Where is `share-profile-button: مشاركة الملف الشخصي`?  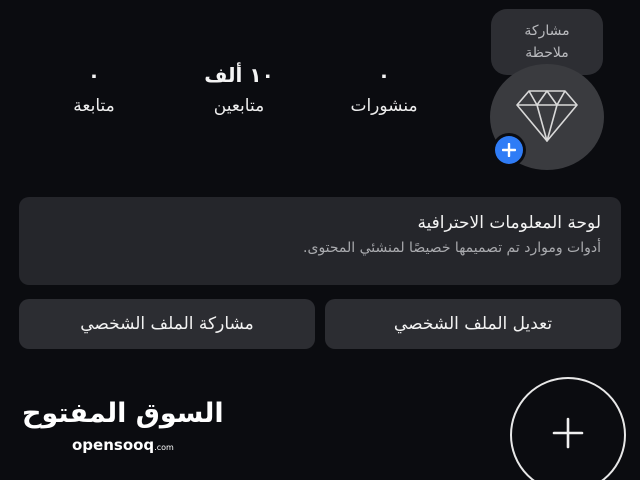
share-profile-button: مشاركة الملف الشخصي is located at coordinates (167, 324).